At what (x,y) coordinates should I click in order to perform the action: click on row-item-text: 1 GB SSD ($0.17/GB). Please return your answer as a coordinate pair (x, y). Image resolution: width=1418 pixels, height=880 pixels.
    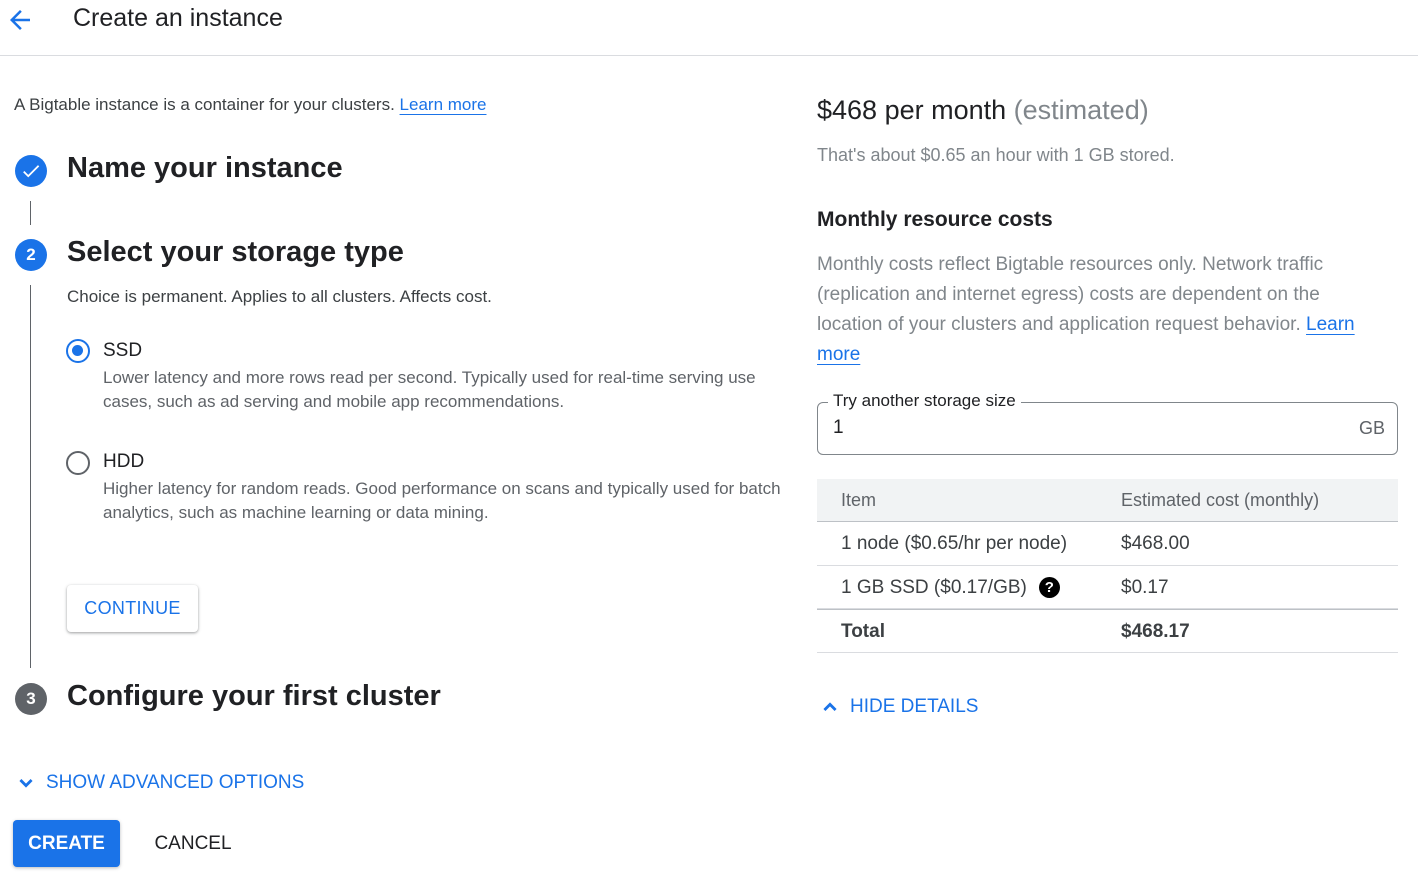
    Looking at the image, I should click on (934, 587).